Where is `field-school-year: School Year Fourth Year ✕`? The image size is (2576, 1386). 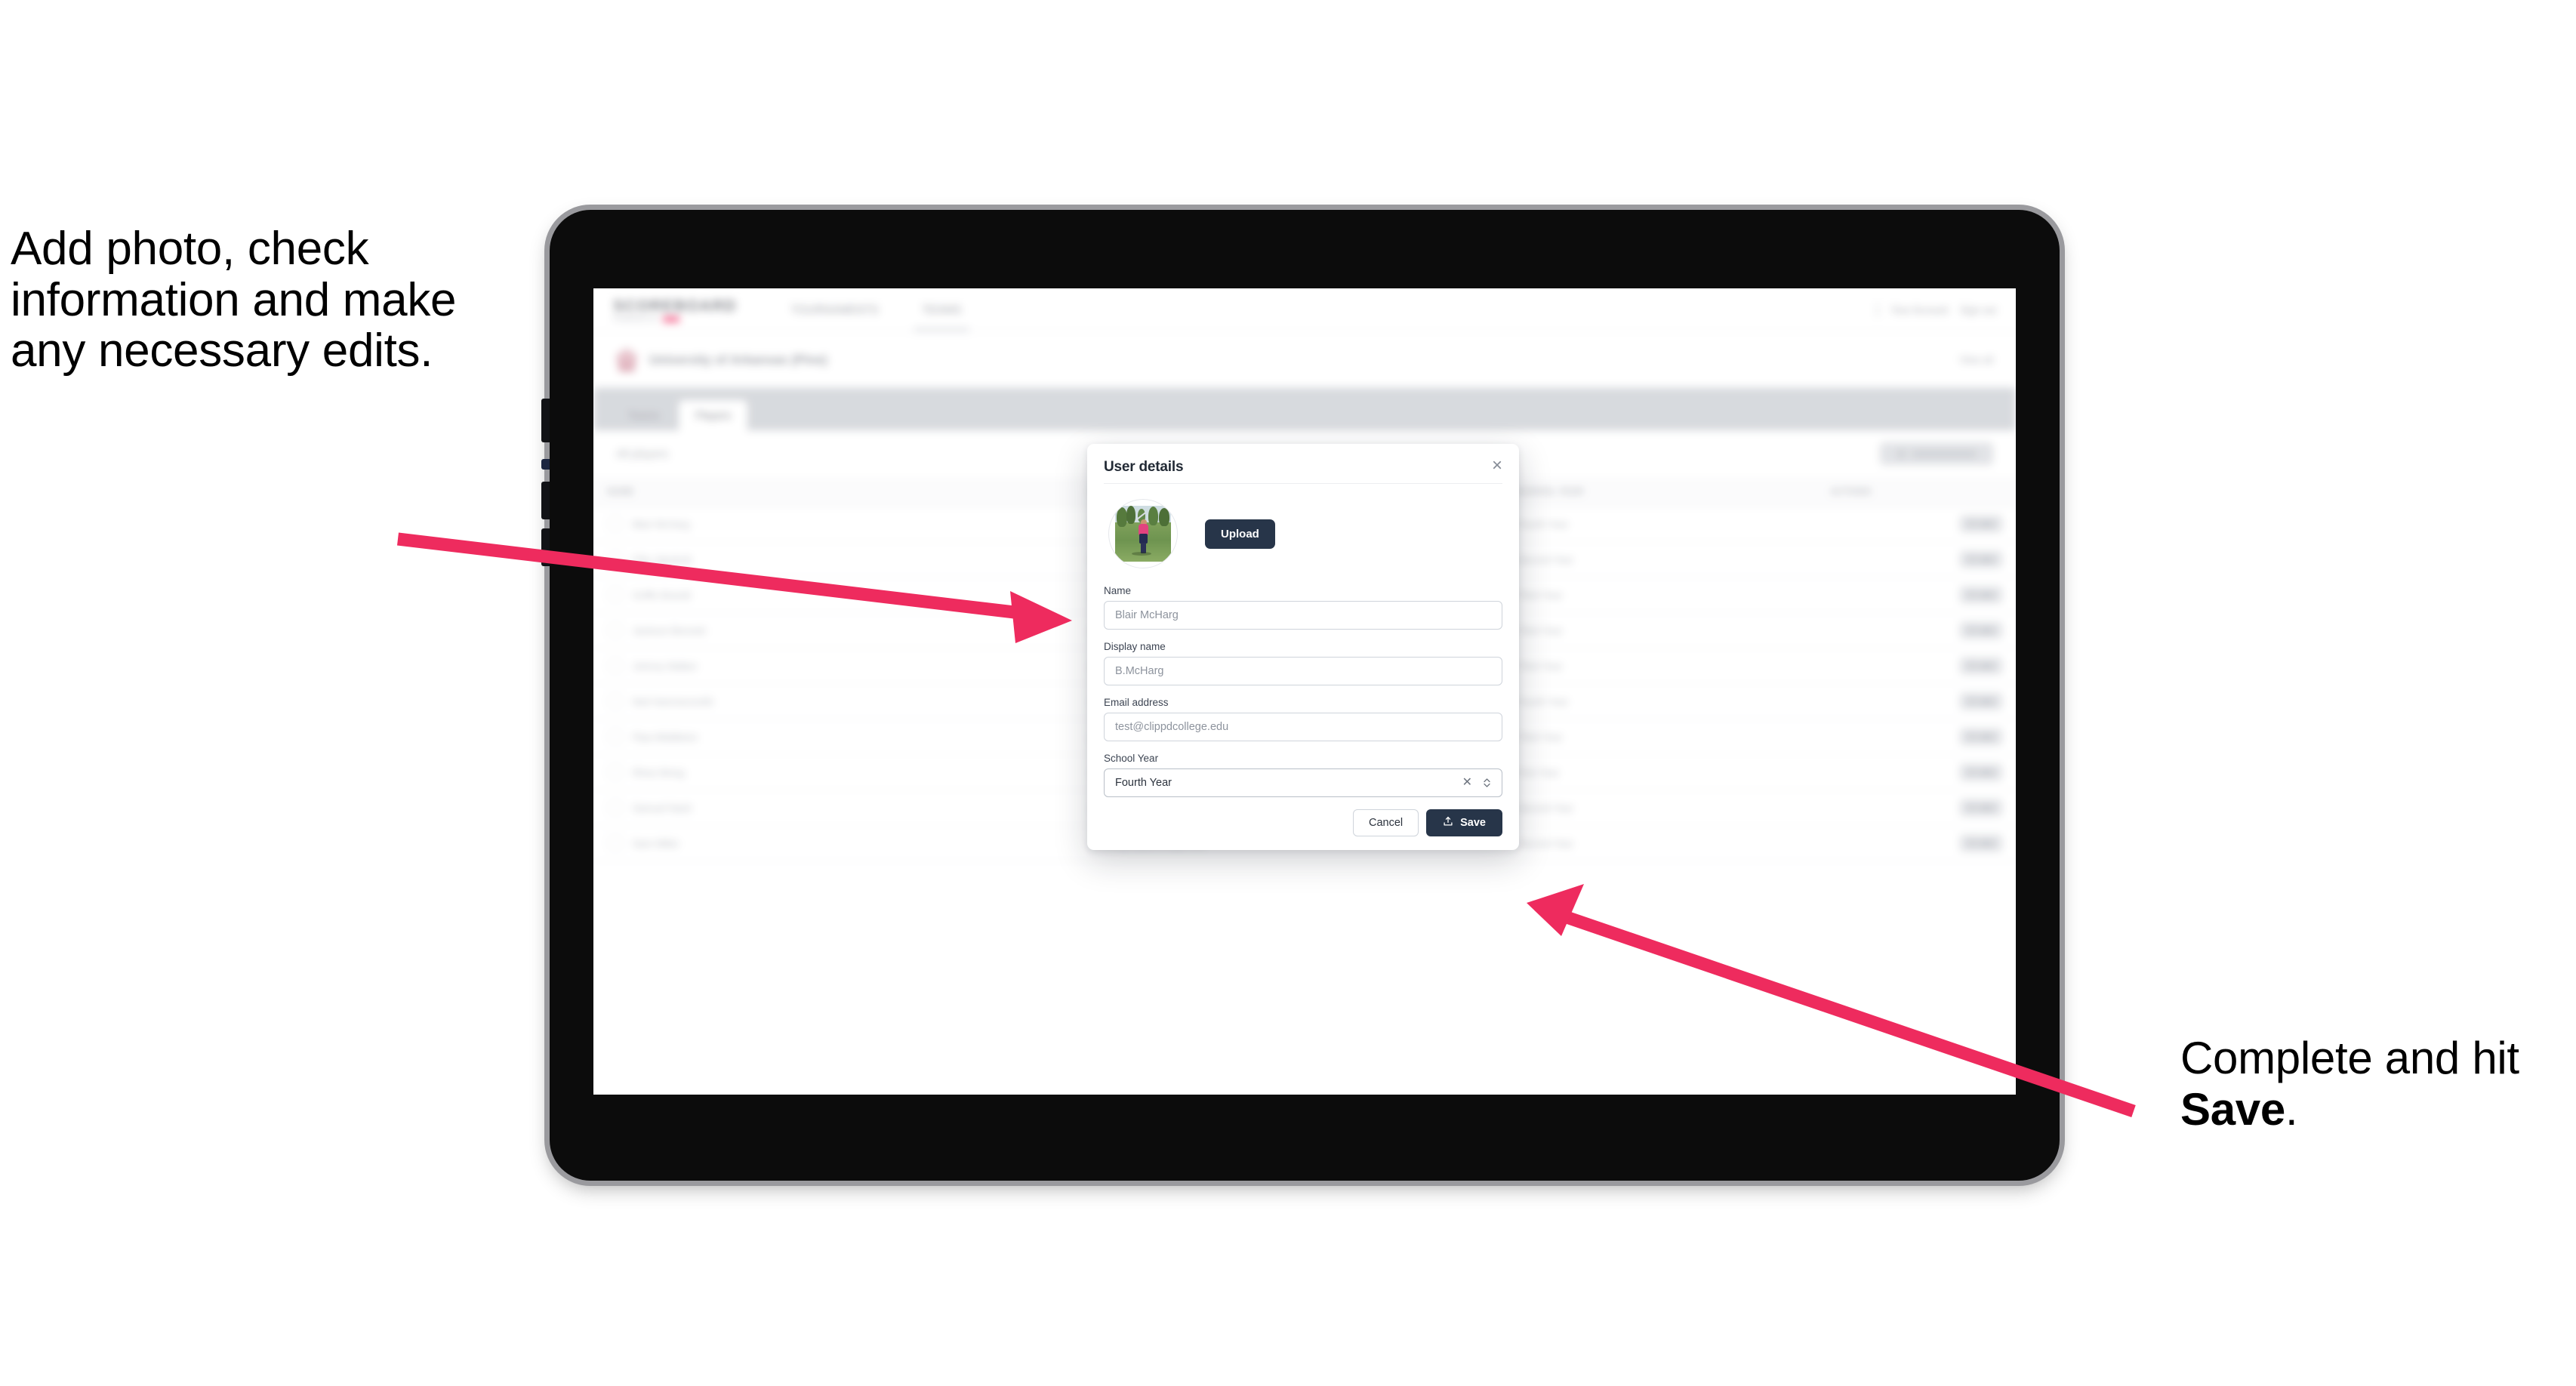
field-school-year: School Year Fourth Year ✕ is located at coordinates (1303, 775).